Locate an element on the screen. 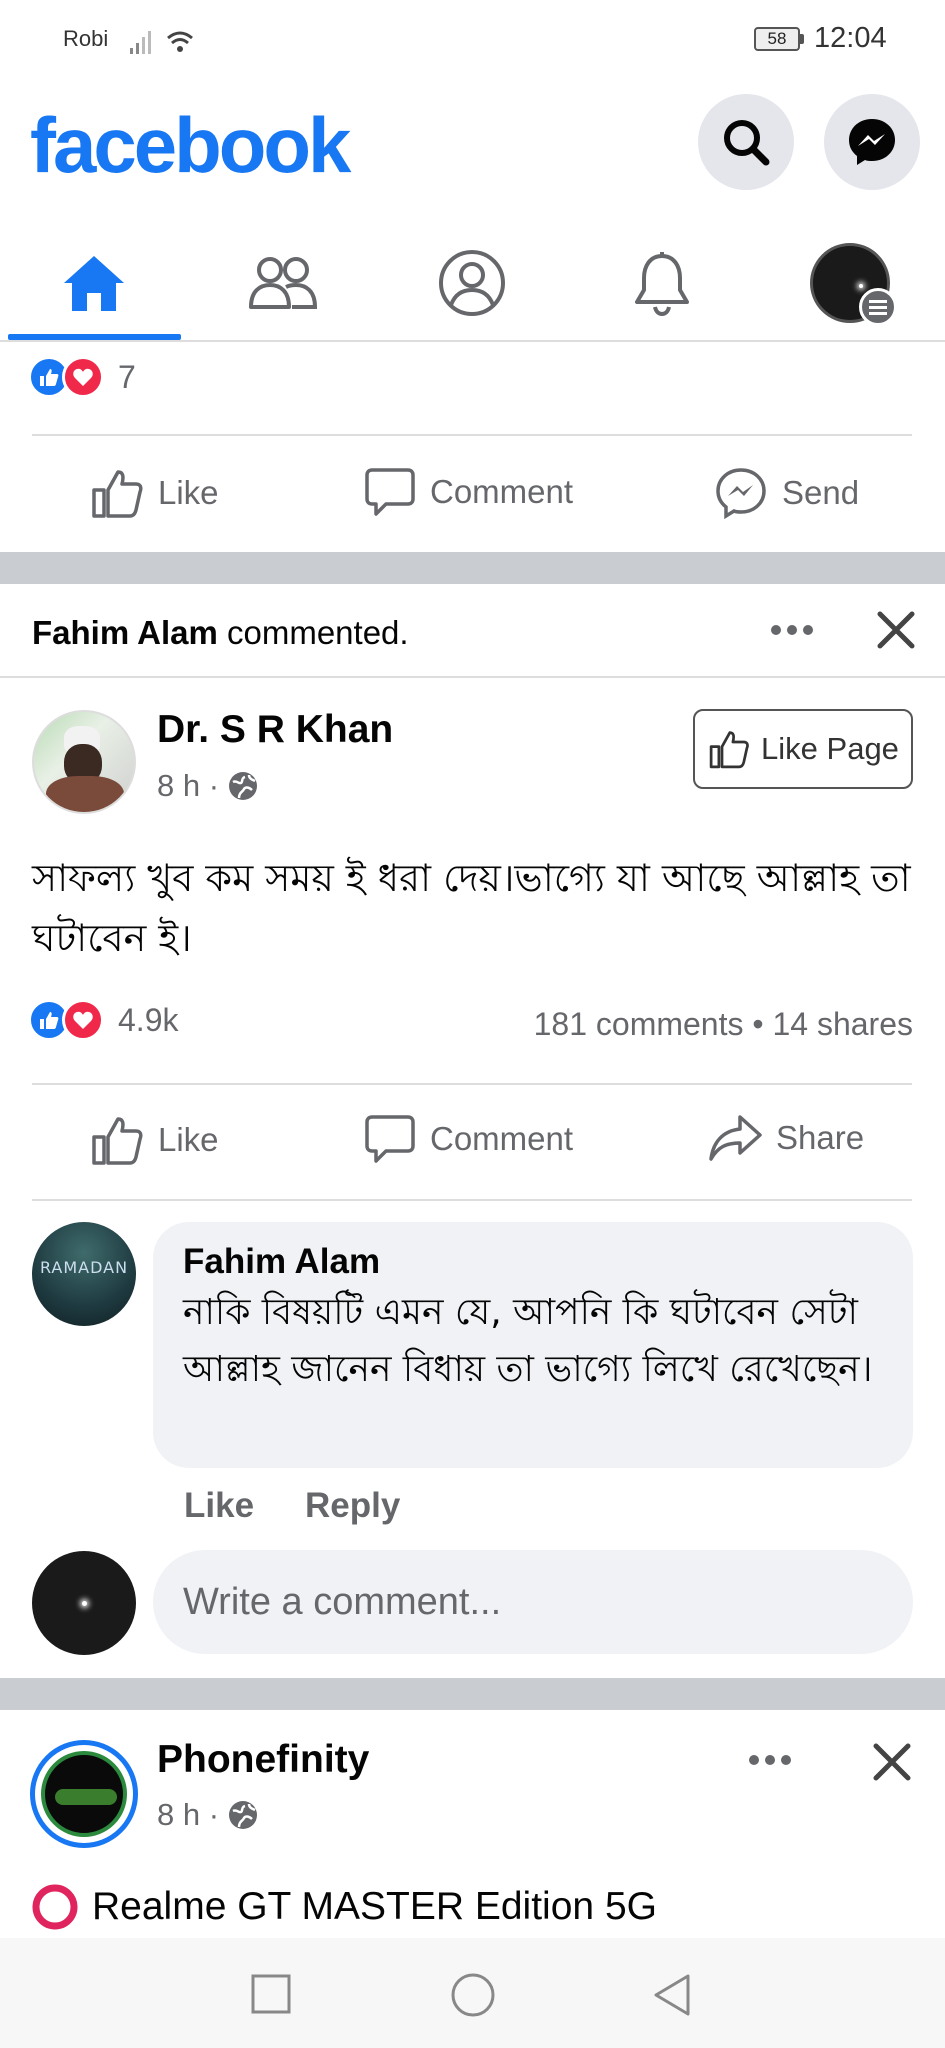  avatar-text: RAMADAN is located at coordinates (84, 1267).